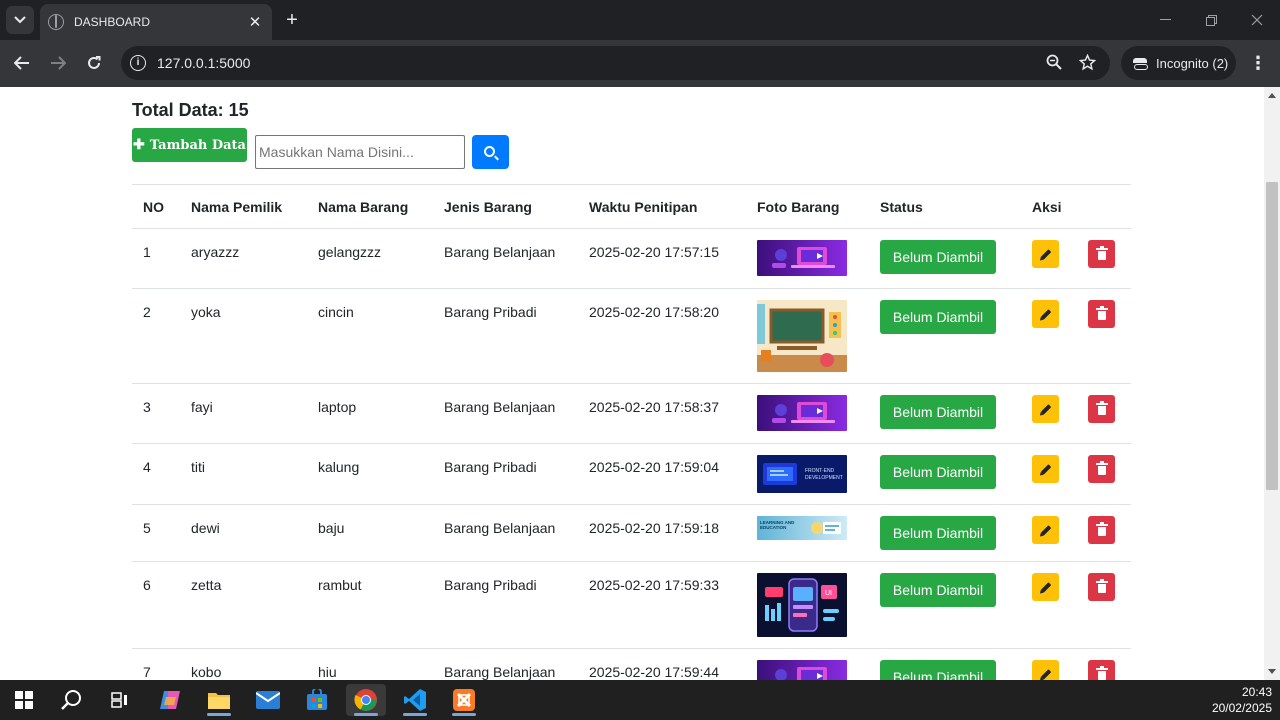  I want to click on xampp-button, so click(464, 700).